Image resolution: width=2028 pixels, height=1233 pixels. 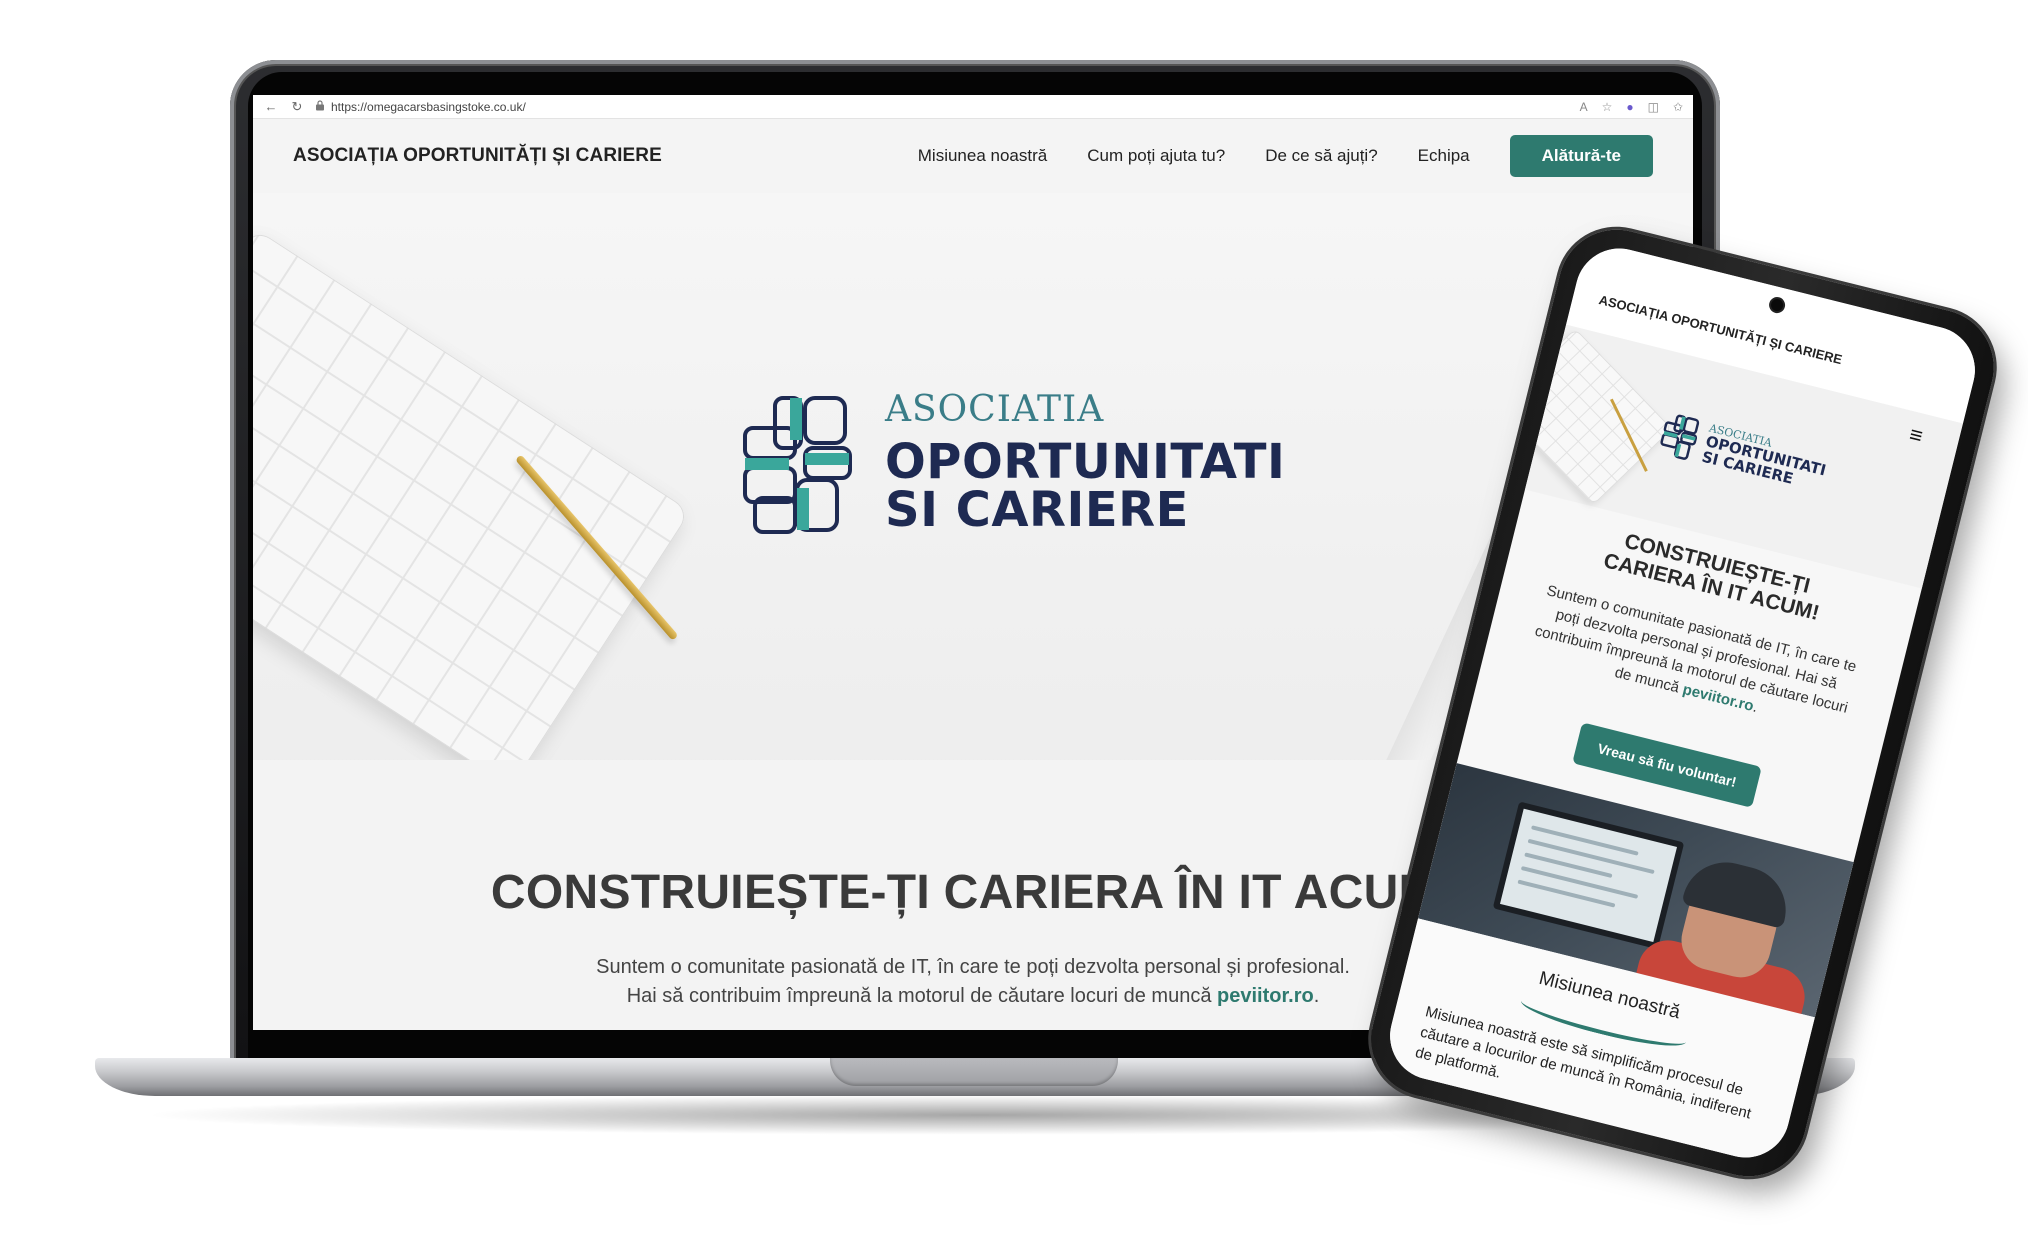 I want to click on lock-icon, so click(x=320, y=106).